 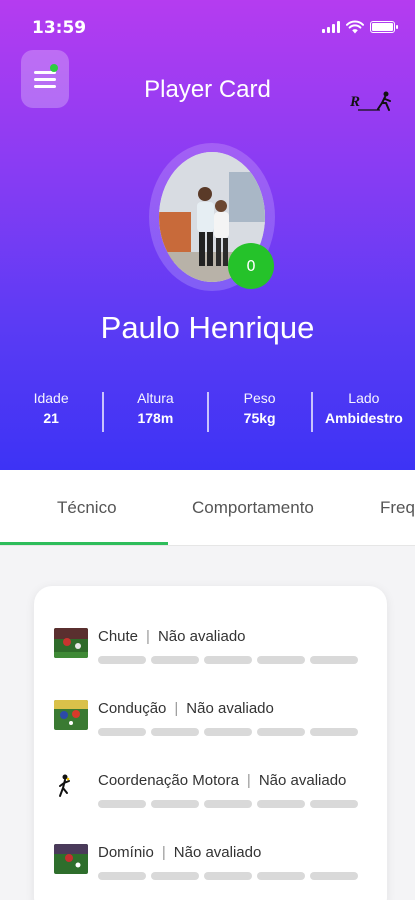 What do you see at coordinates (59, 28) in the screenshot?
I see `status-time: 13:59` at bounding box center [59, 28].